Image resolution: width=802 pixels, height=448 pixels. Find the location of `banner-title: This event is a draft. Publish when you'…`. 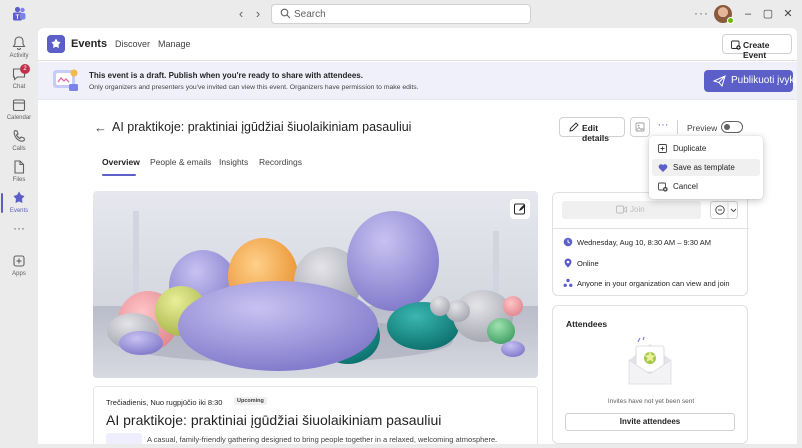

banner-title: This event is a draft. Publish when you'… is located at coordinates (226, 75).